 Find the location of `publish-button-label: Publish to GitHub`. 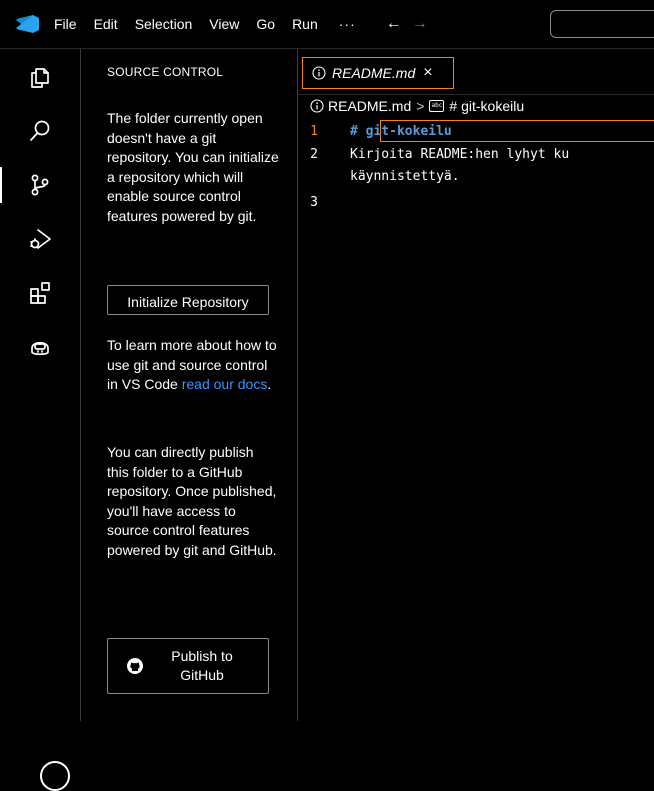

publish-button-label: Publish to GitHub is located at coordinates (202, 665).